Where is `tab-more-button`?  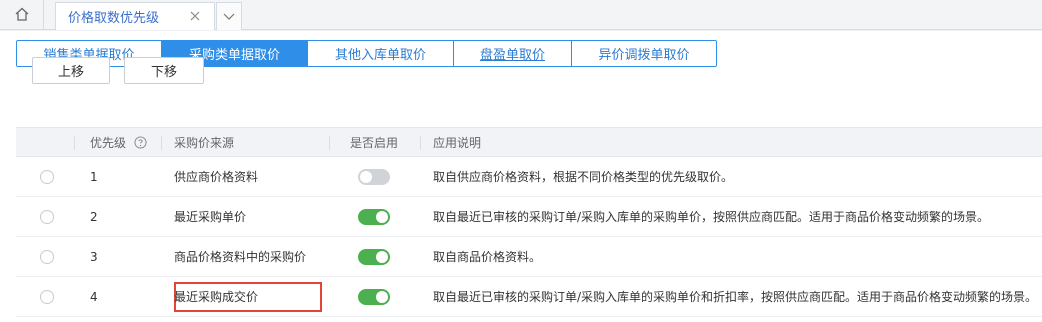 tab-more-button is located at coordinates (229, 16).